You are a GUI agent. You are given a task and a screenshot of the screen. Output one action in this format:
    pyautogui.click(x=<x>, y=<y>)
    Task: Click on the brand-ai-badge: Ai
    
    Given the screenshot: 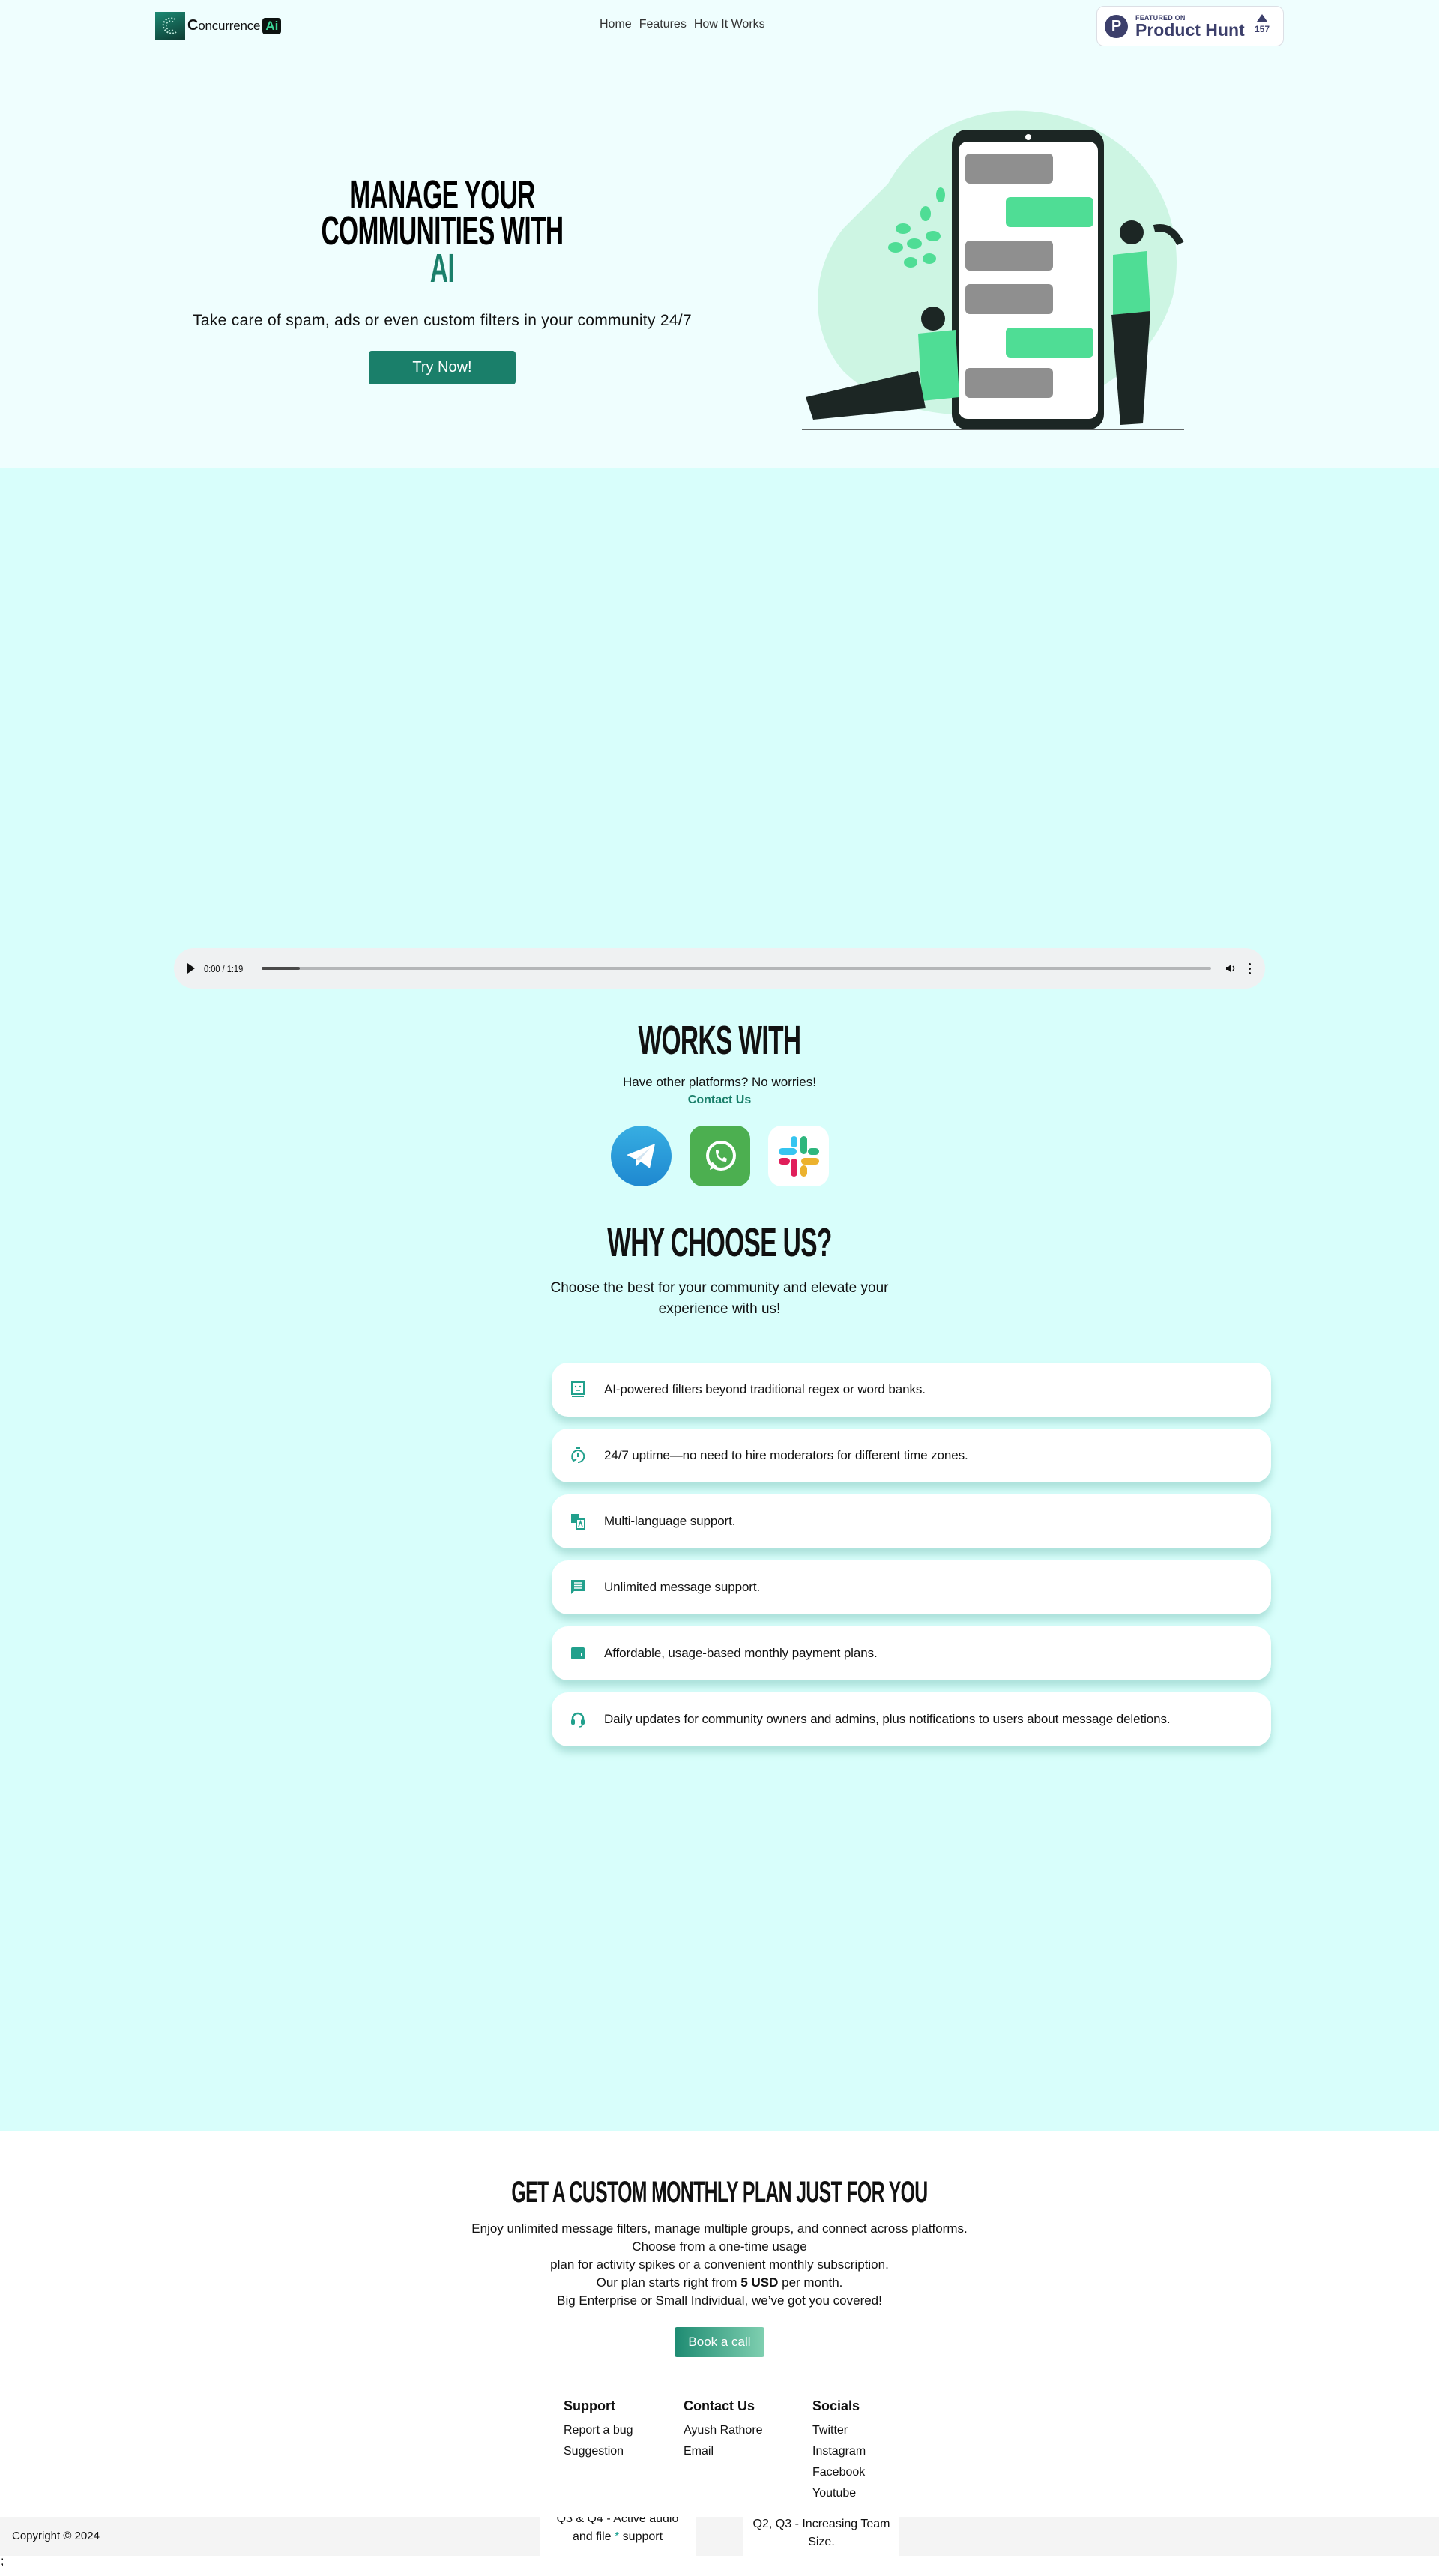 What is the action you would take?
    pyautogui.click(x=272, y=26)
    